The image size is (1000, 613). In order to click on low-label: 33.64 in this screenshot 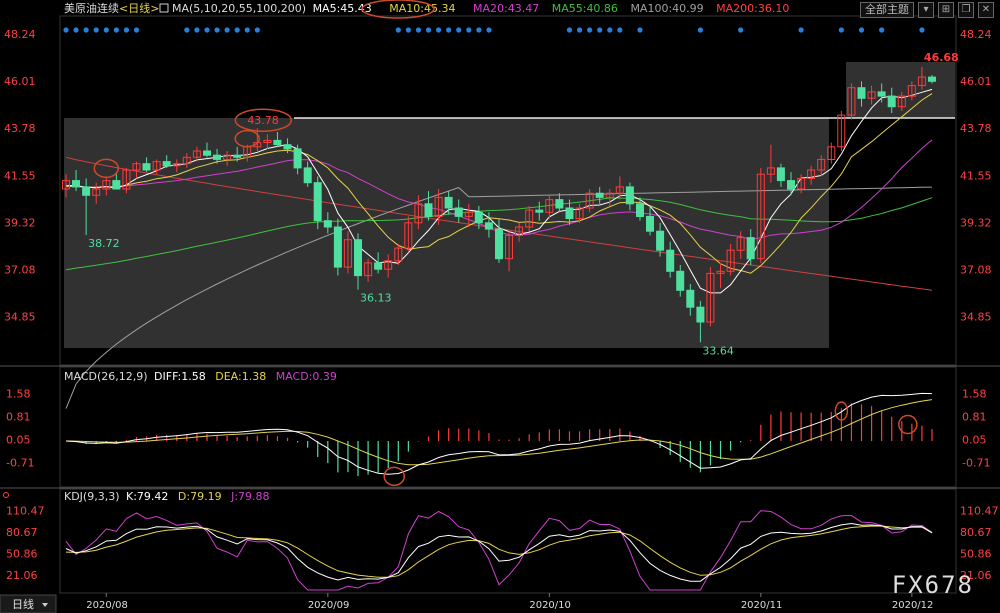, I will do `click(718, 350)`.